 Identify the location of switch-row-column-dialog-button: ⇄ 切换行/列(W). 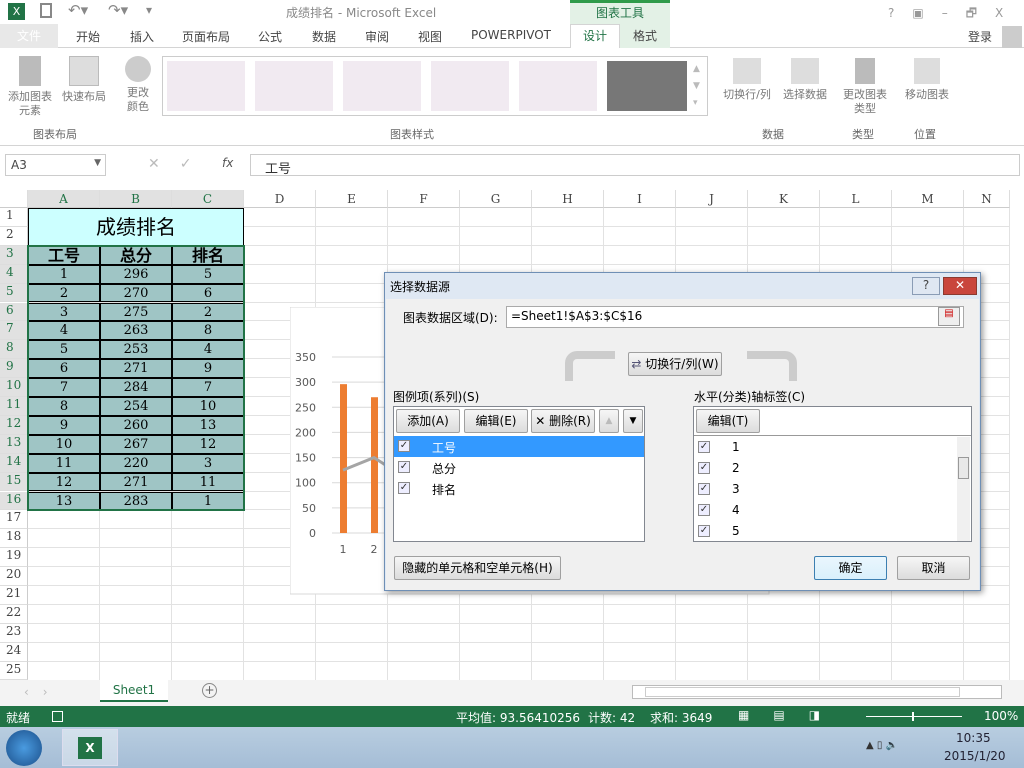
(675, 364).